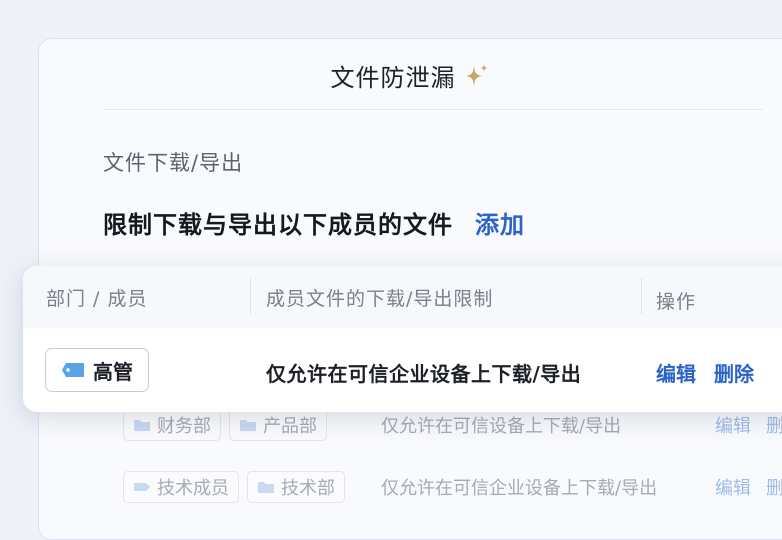  What do you see at coordinates (433, 109) in the screenshot?
I see `title-divider` at bounding box center [433, 109].